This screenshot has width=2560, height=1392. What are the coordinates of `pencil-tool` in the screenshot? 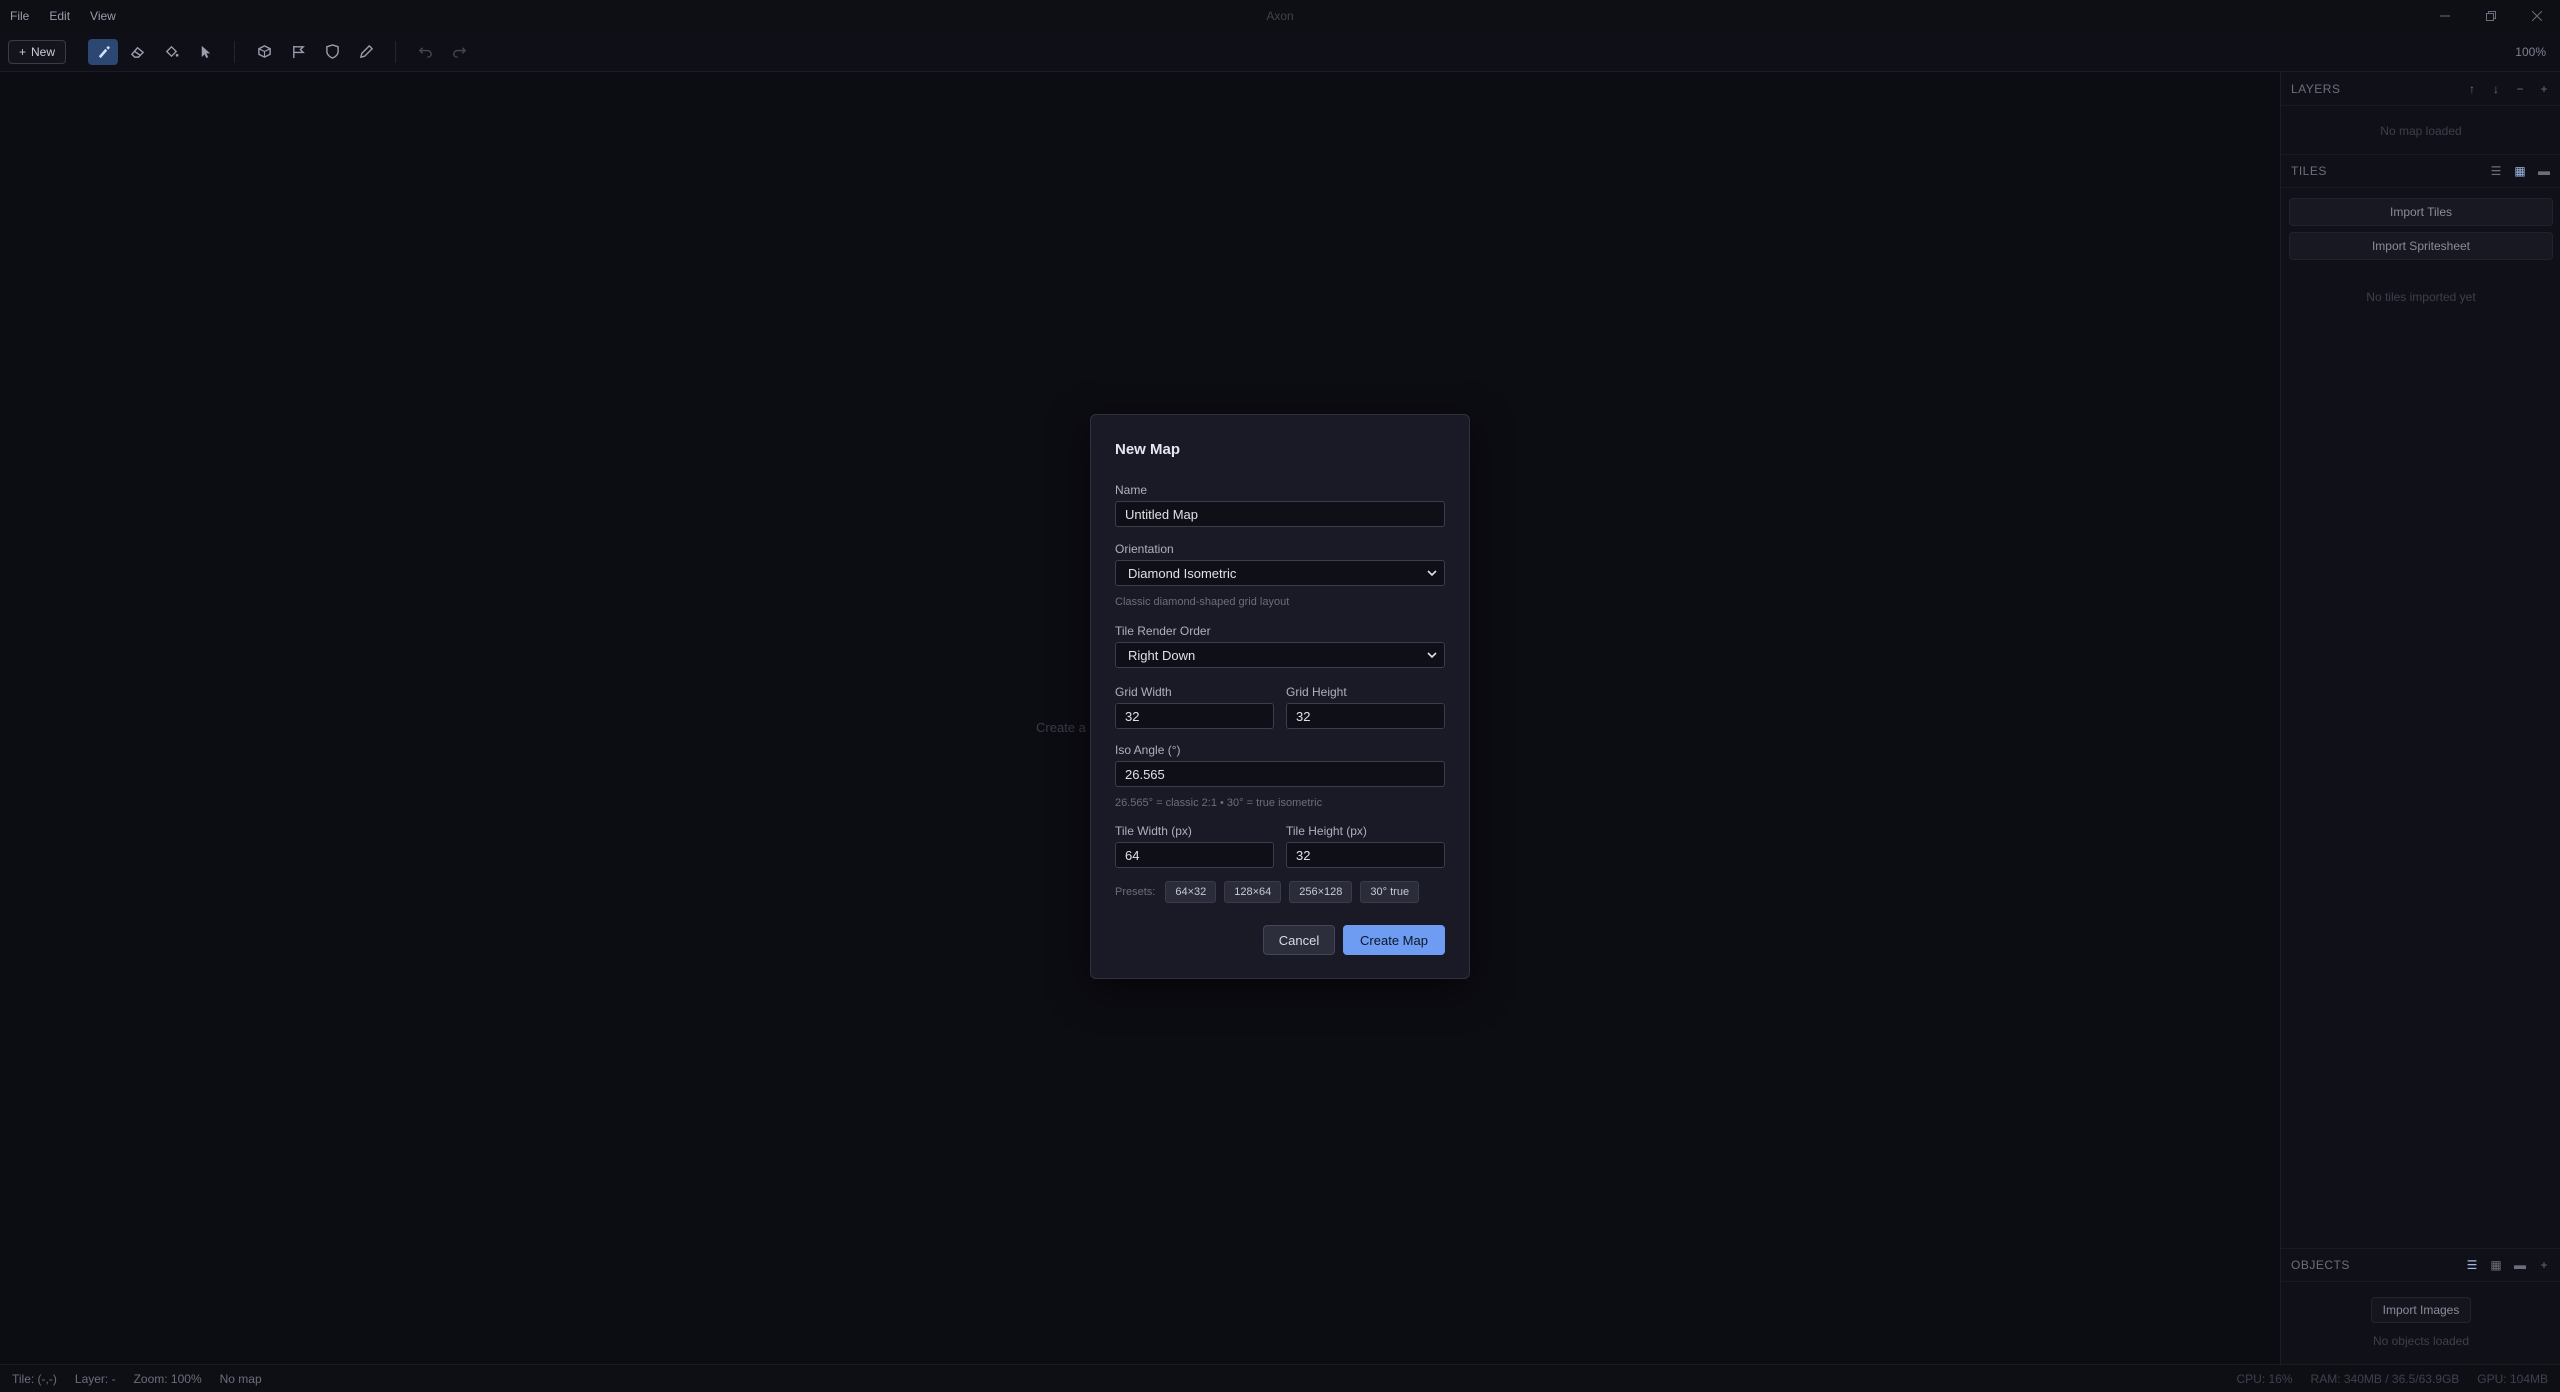 It's located at (366, 52).